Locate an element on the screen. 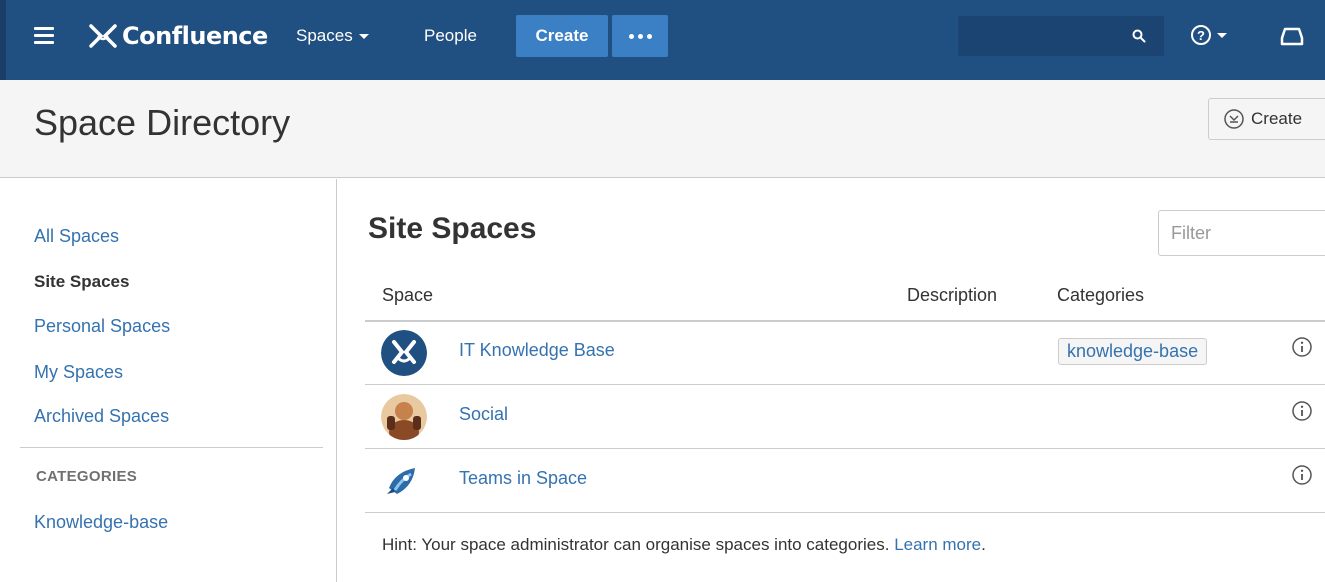 The height and width of the screenshot is (582, 1325). search-icon is located at coordinates (1139, 36).